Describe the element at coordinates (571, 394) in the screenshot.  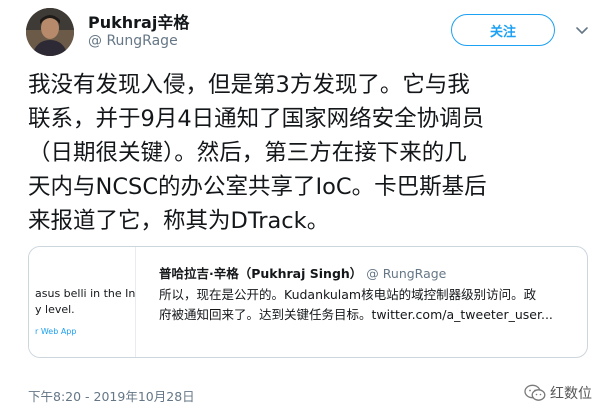
I see `watermark-label: 红数位` at that location.